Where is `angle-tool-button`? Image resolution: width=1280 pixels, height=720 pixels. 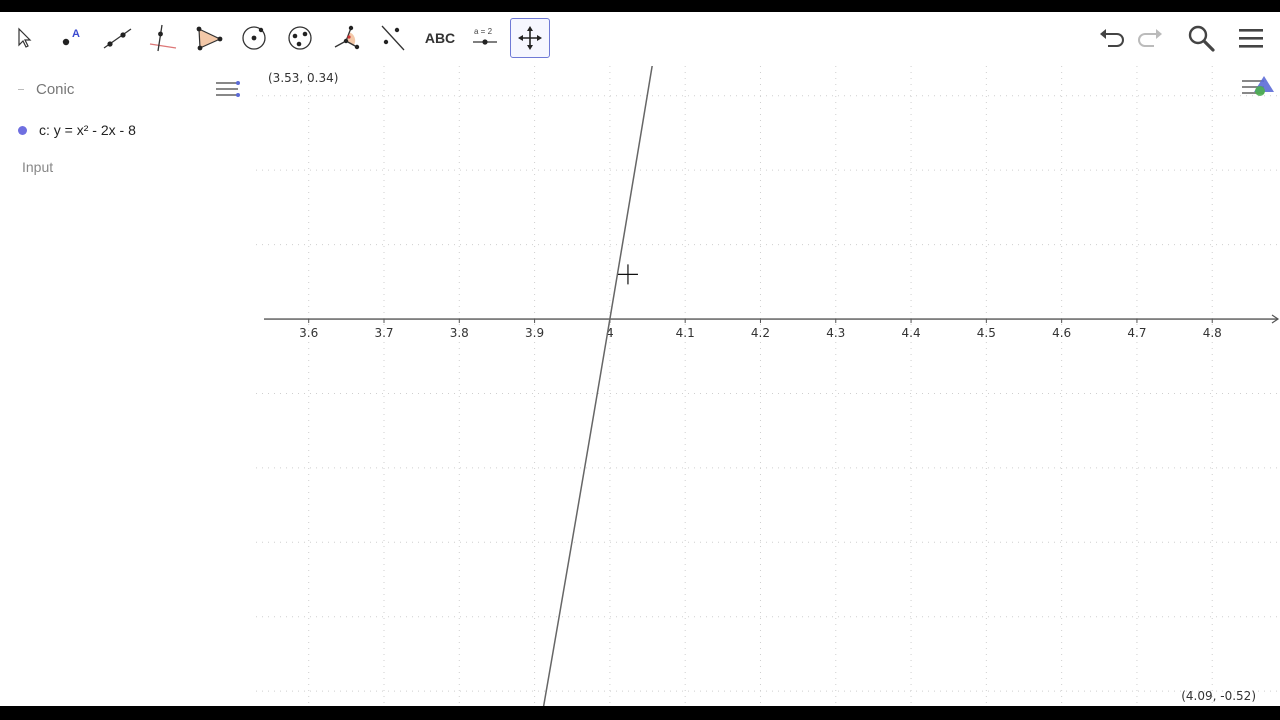 angle-tool-button is located at coordinates (346, 38).